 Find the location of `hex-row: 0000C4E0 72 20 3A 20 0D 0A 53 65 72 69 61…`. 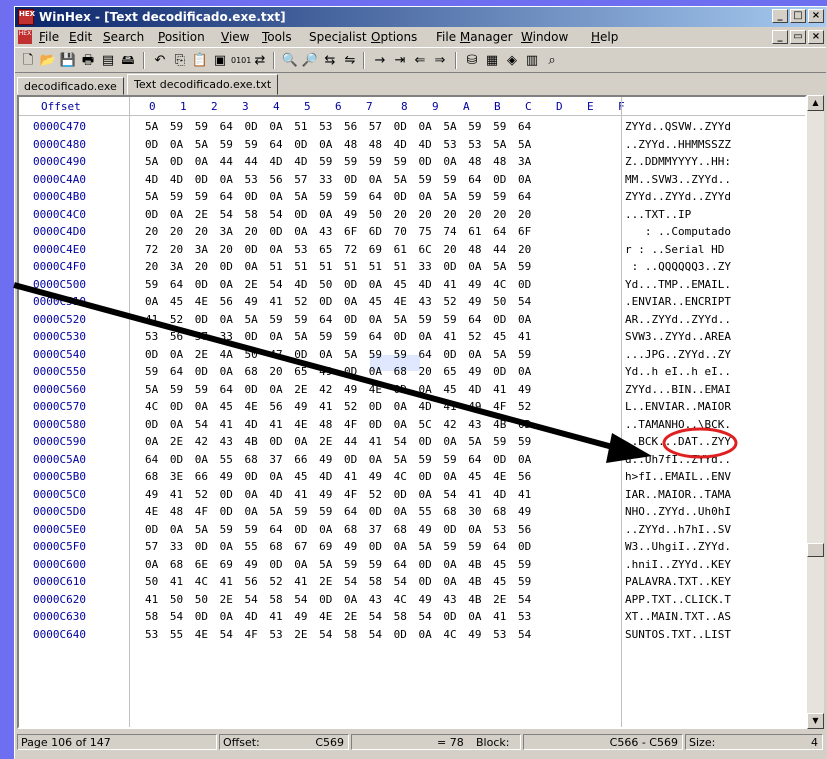

hex-row: 0000C4E0 72 20 3A 20 0D 0A 53 65 72 69 61… is located at coordinates (412, 250).